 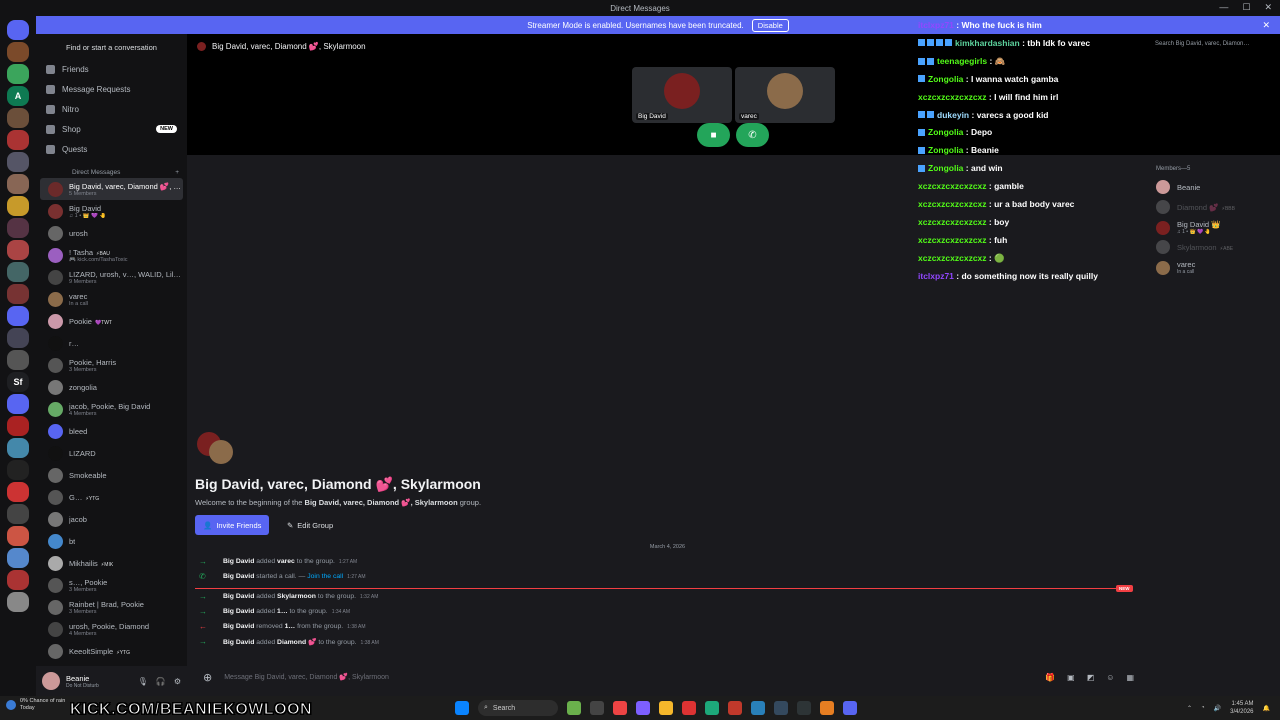 What do you see at coordinates (111, 69) in the screenshot?
I see `nav-friends: Friends` at bounding box center [111, 69].